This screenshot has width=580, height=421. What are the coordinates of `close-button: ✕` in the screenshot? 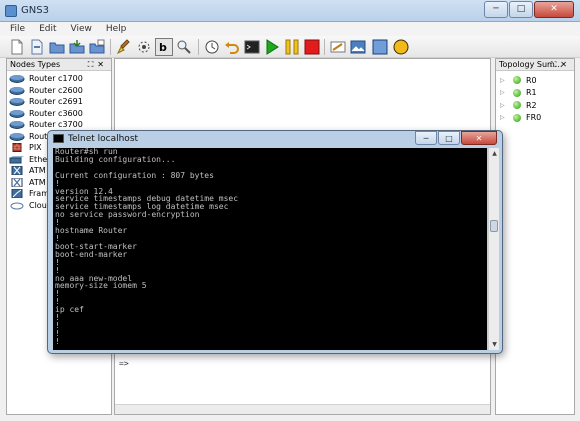 It's located at (554, 9).